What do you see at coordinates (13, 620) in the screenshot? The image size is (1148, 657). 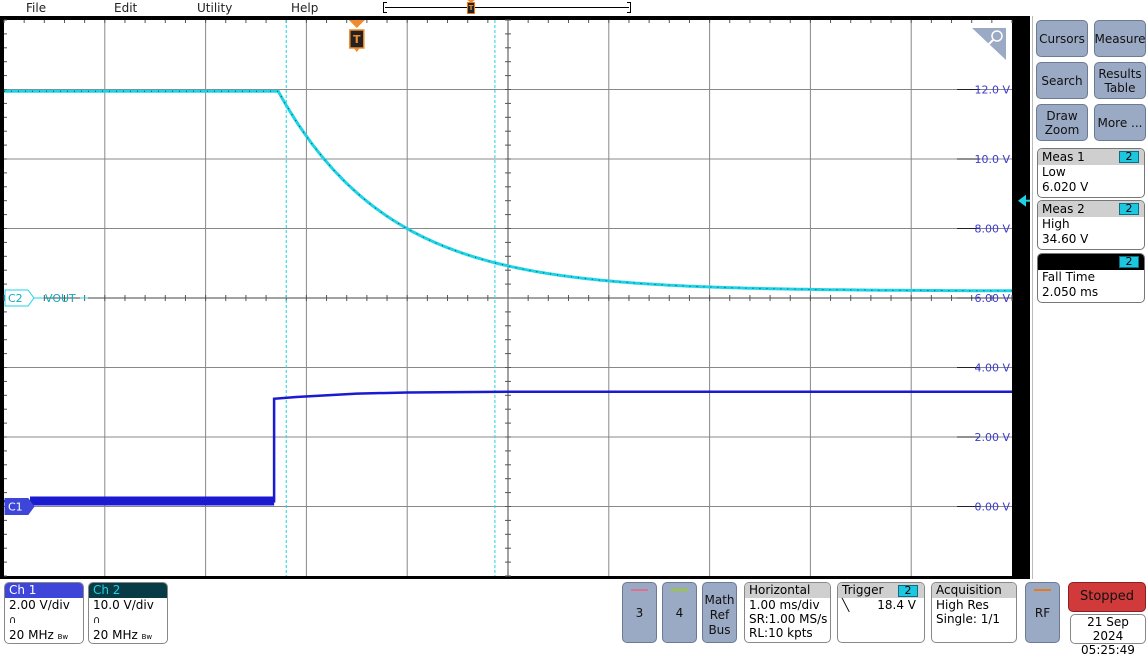 I see `ch1-probe-icon: ∩` at bounding box center [13, 620].